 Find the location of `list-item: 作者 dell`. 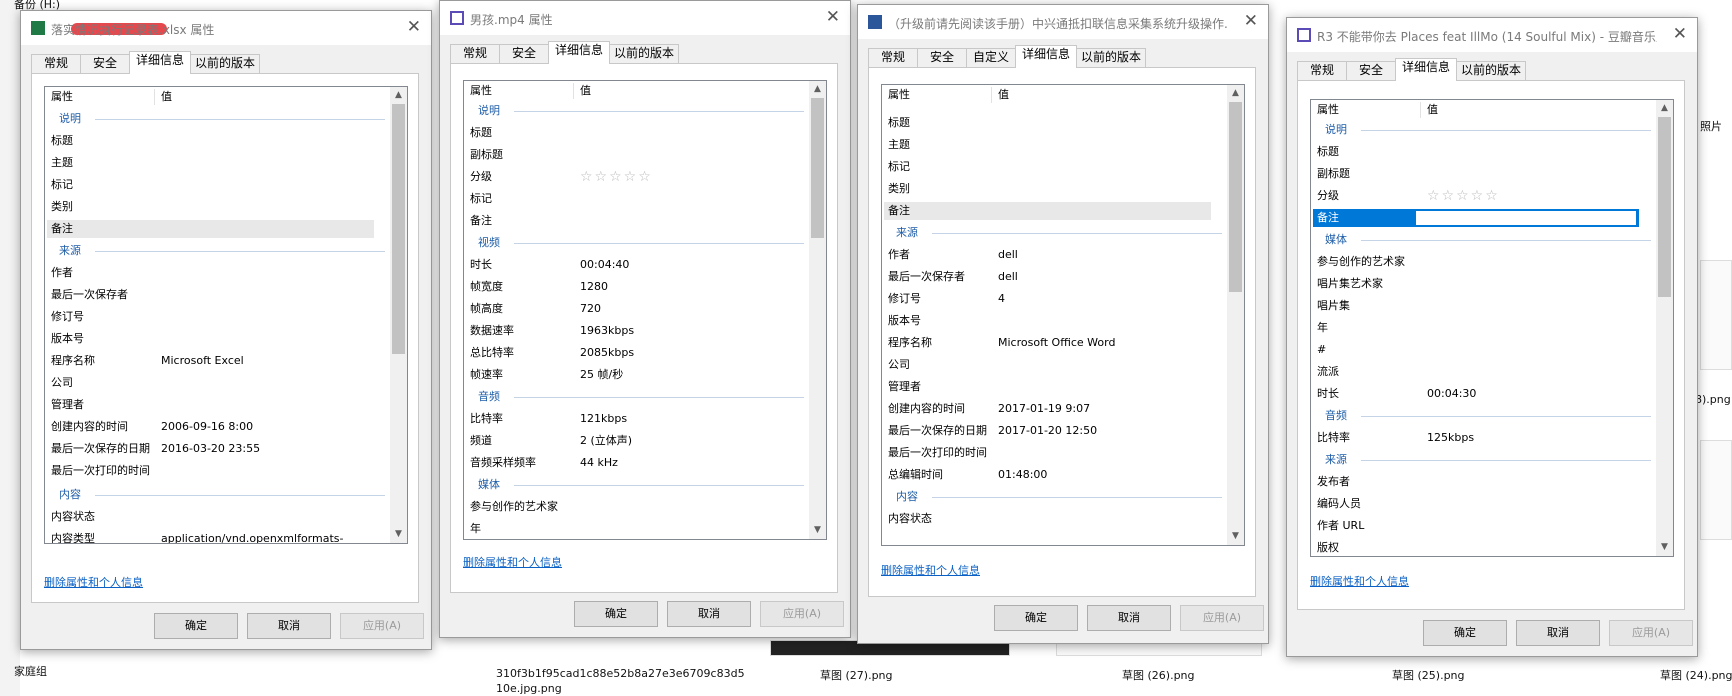

list-item: 作者 dell is located at coordinates (1055, 255).